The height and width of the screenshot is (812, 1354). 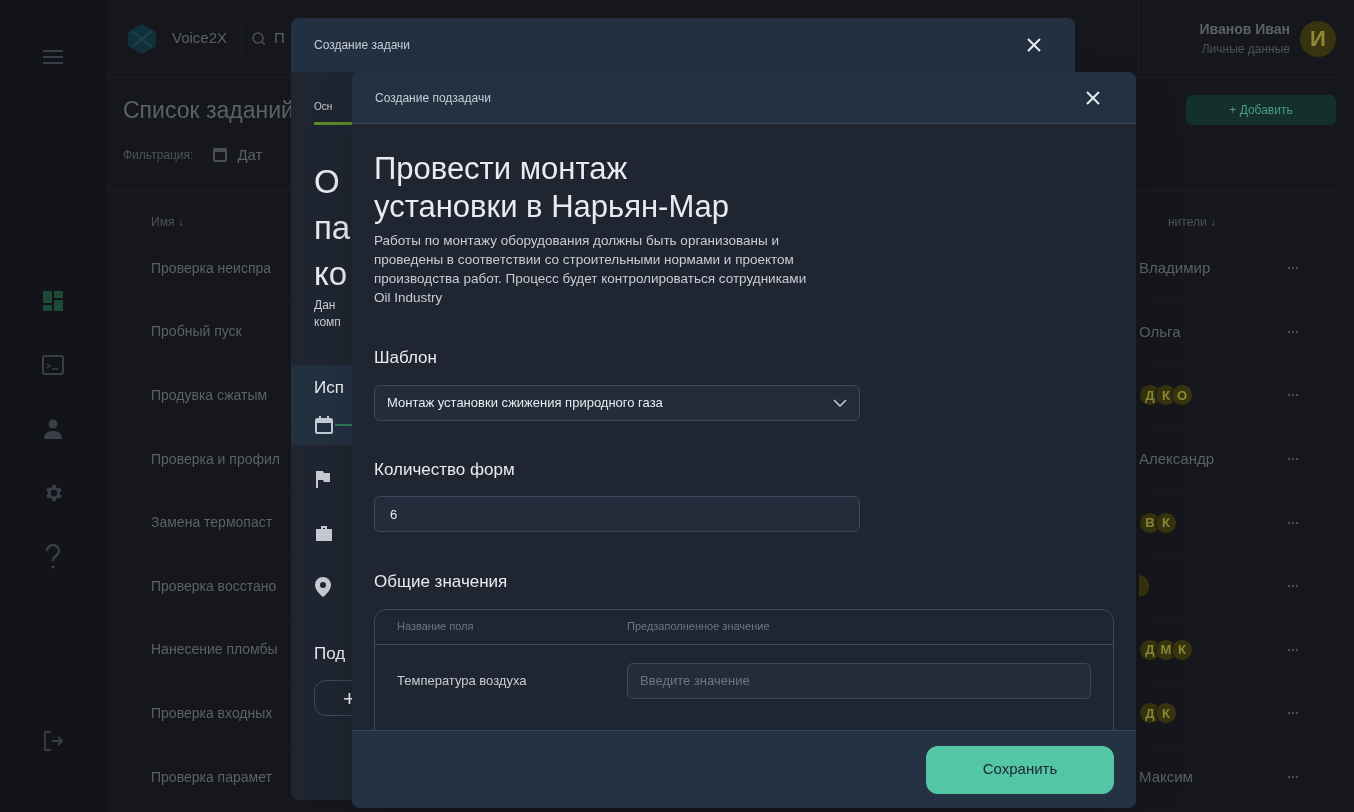 I want to click on assignee-name: Ольга, so click(x=1160, y=331).